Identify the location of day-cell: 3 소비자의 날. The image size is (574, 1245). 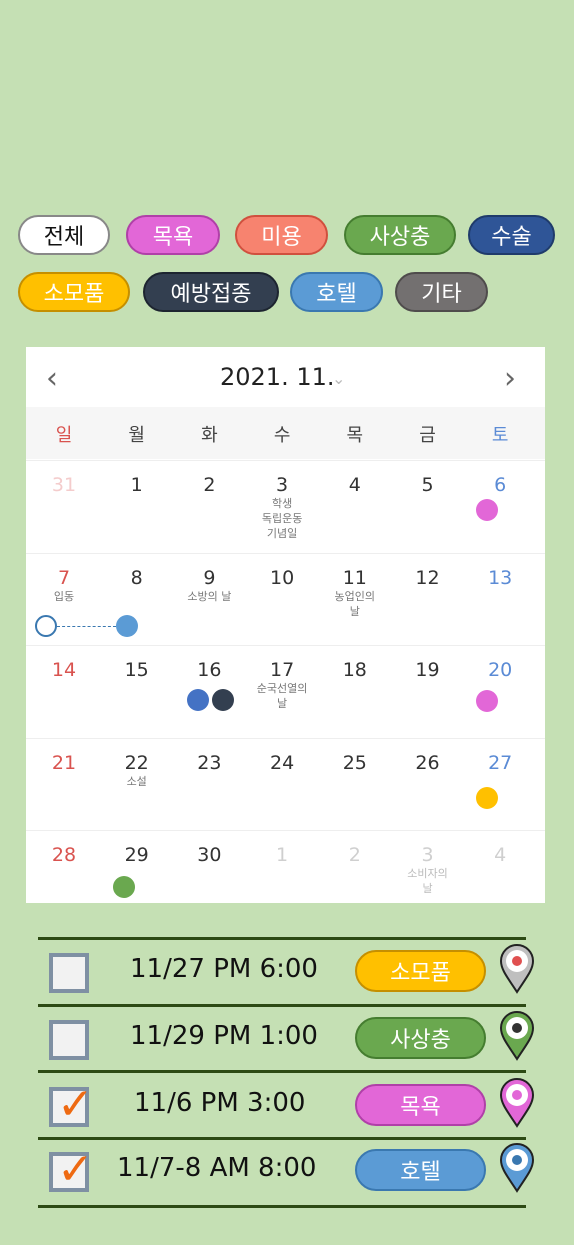
(428, 876).